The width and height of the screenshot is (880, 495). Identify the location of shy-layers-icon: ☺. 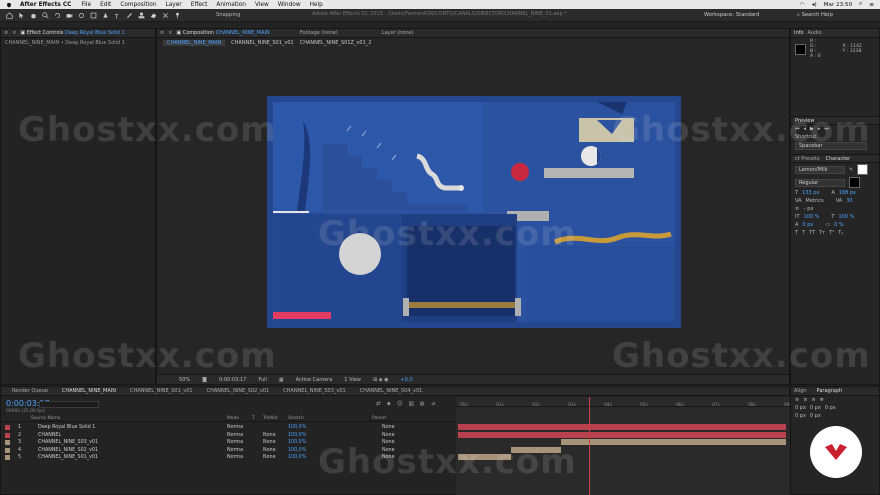
(400, 404).